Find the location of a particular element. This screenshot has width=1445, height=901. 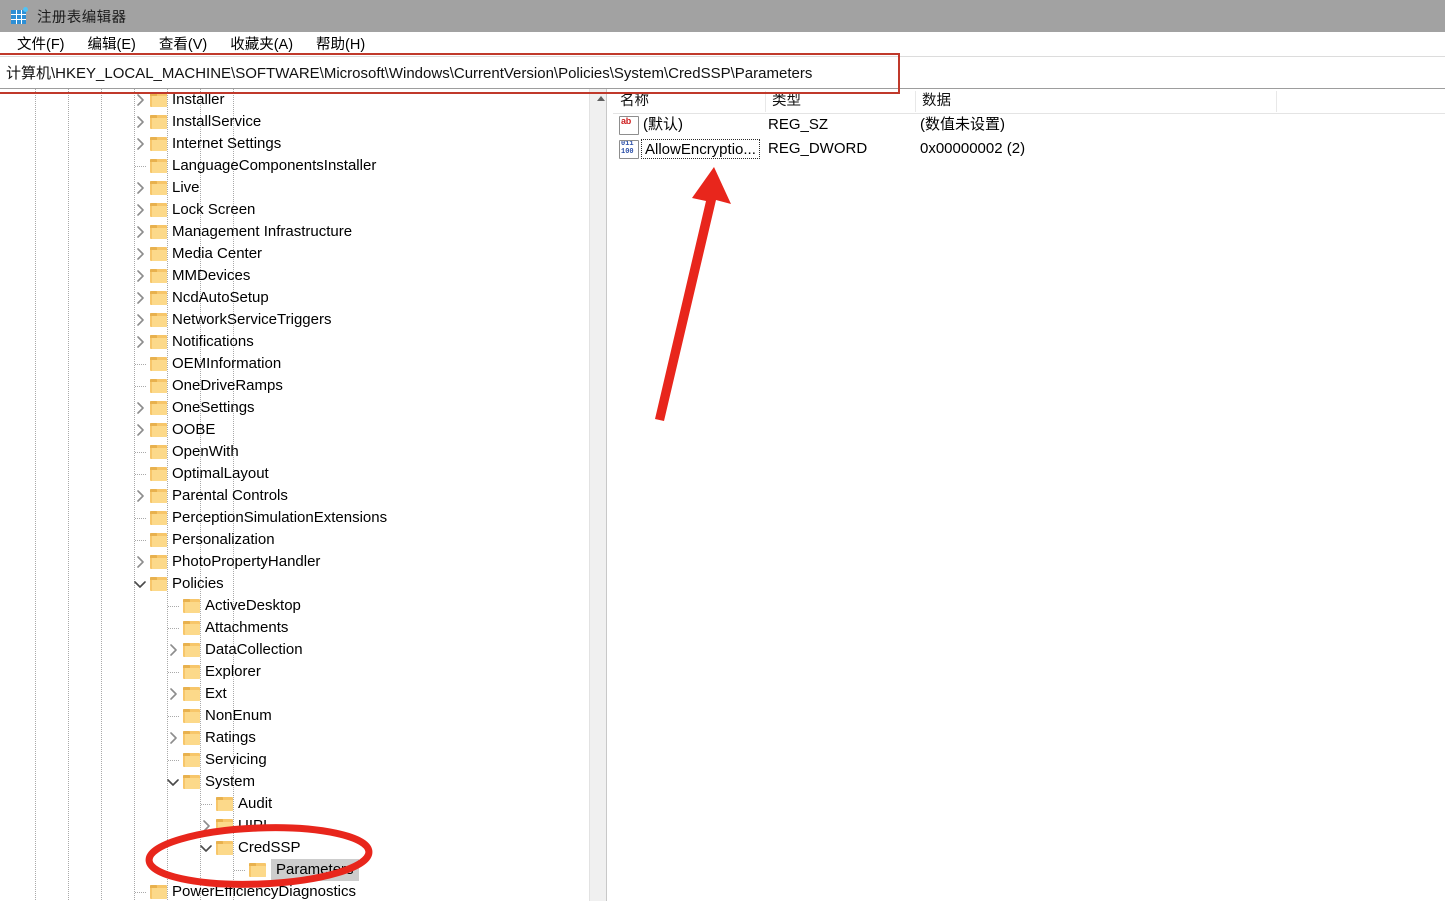

values-list-row: (默认) REG_SZ (数值未设置) is located at coordinates (1029, 125).